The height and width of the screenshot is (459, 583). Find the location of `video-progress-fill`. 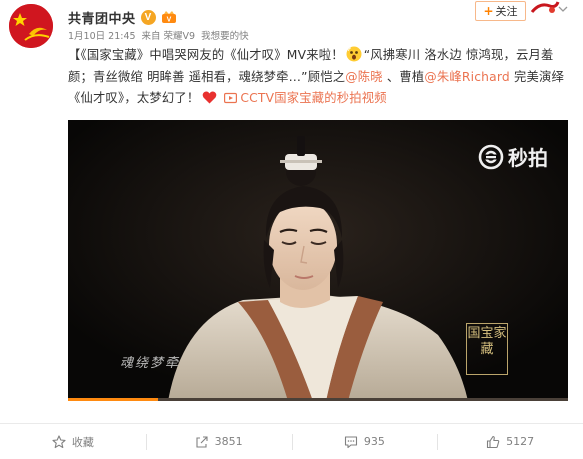

video-progress-fill is located at coordinates (113, 399).